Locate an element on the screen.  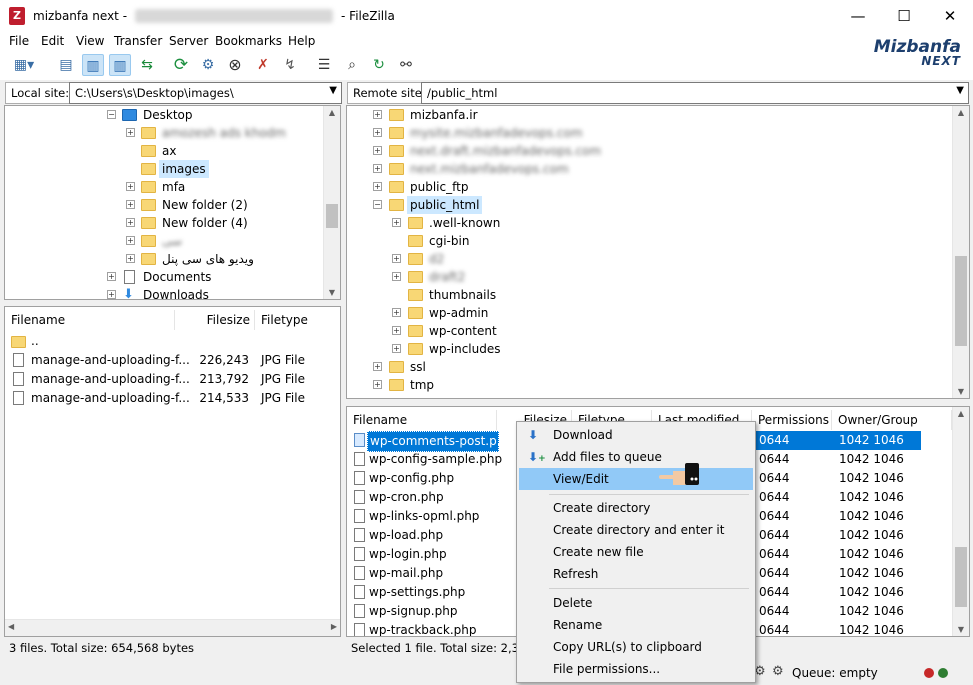
local-tree-item: − Desktop is located at coordinates (167, 115).